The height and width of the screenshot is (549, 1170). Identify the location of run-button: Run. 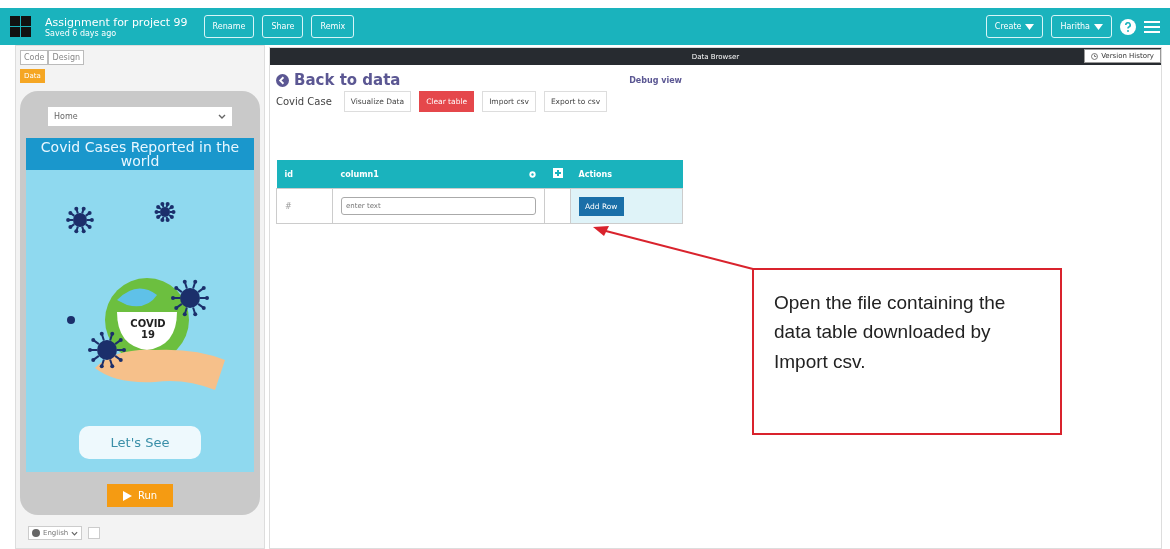
(140, 495).